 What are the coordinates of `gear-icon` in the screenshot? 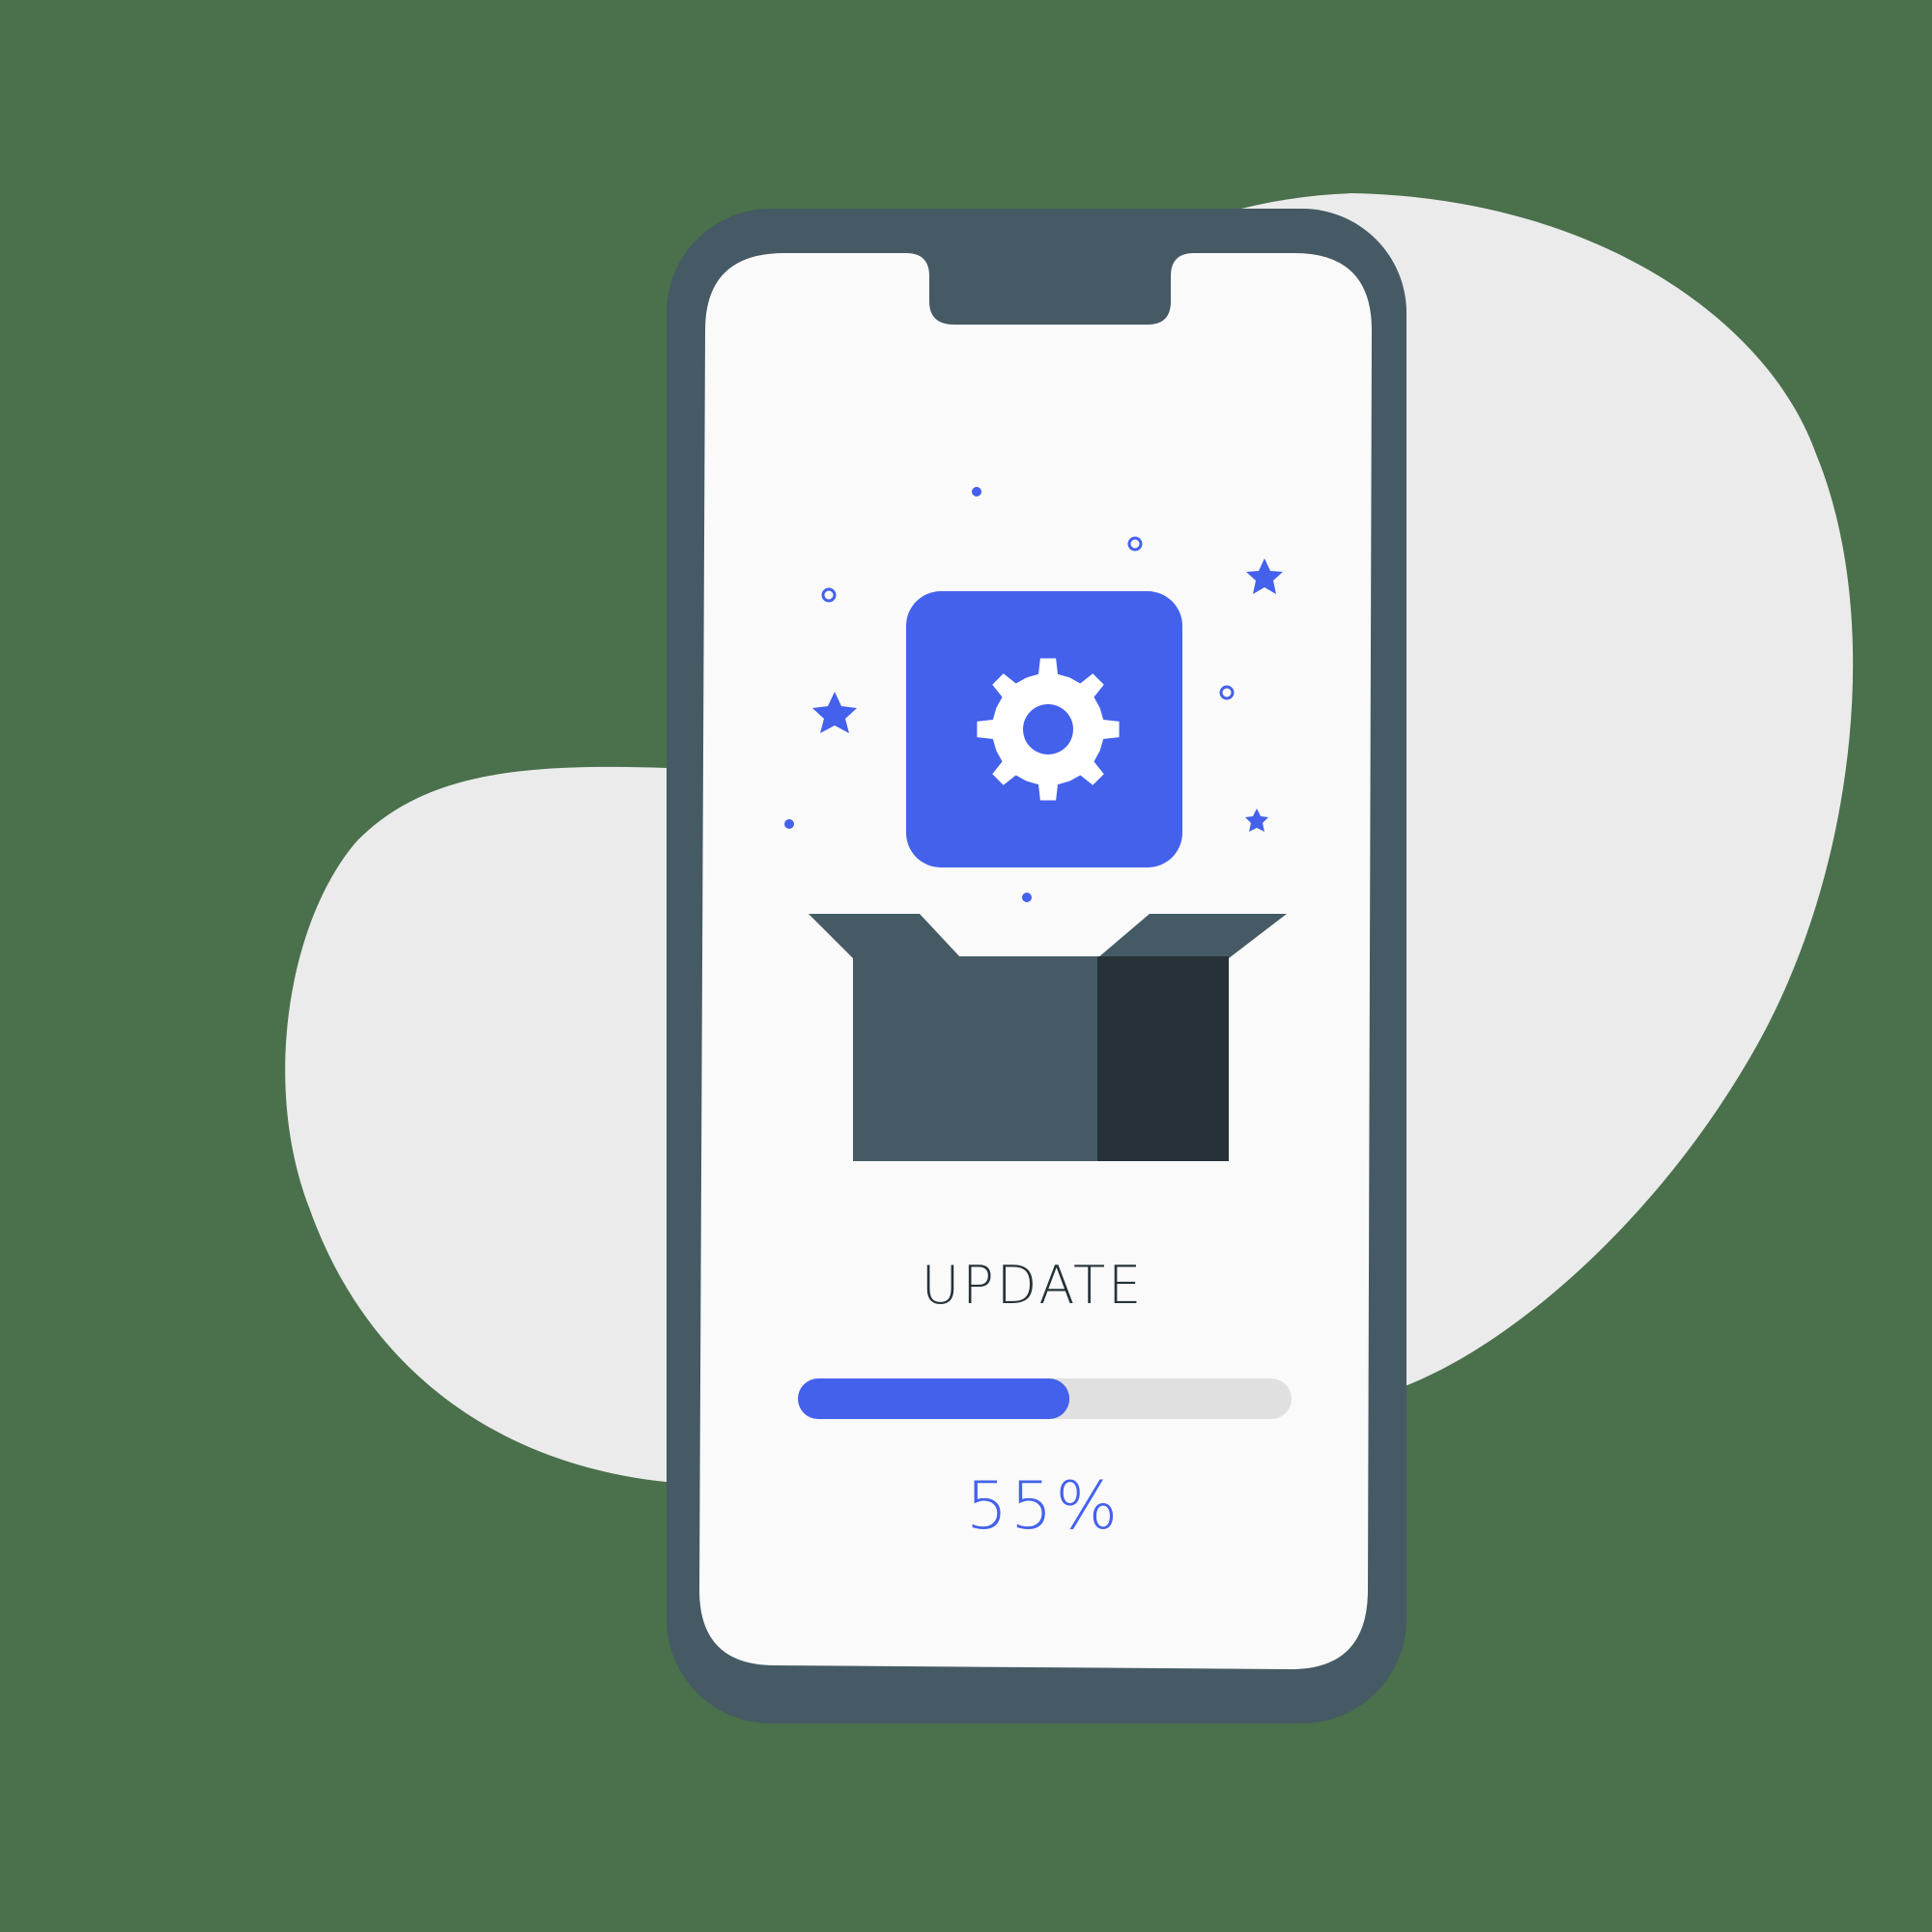 It's located at (1048, 729).